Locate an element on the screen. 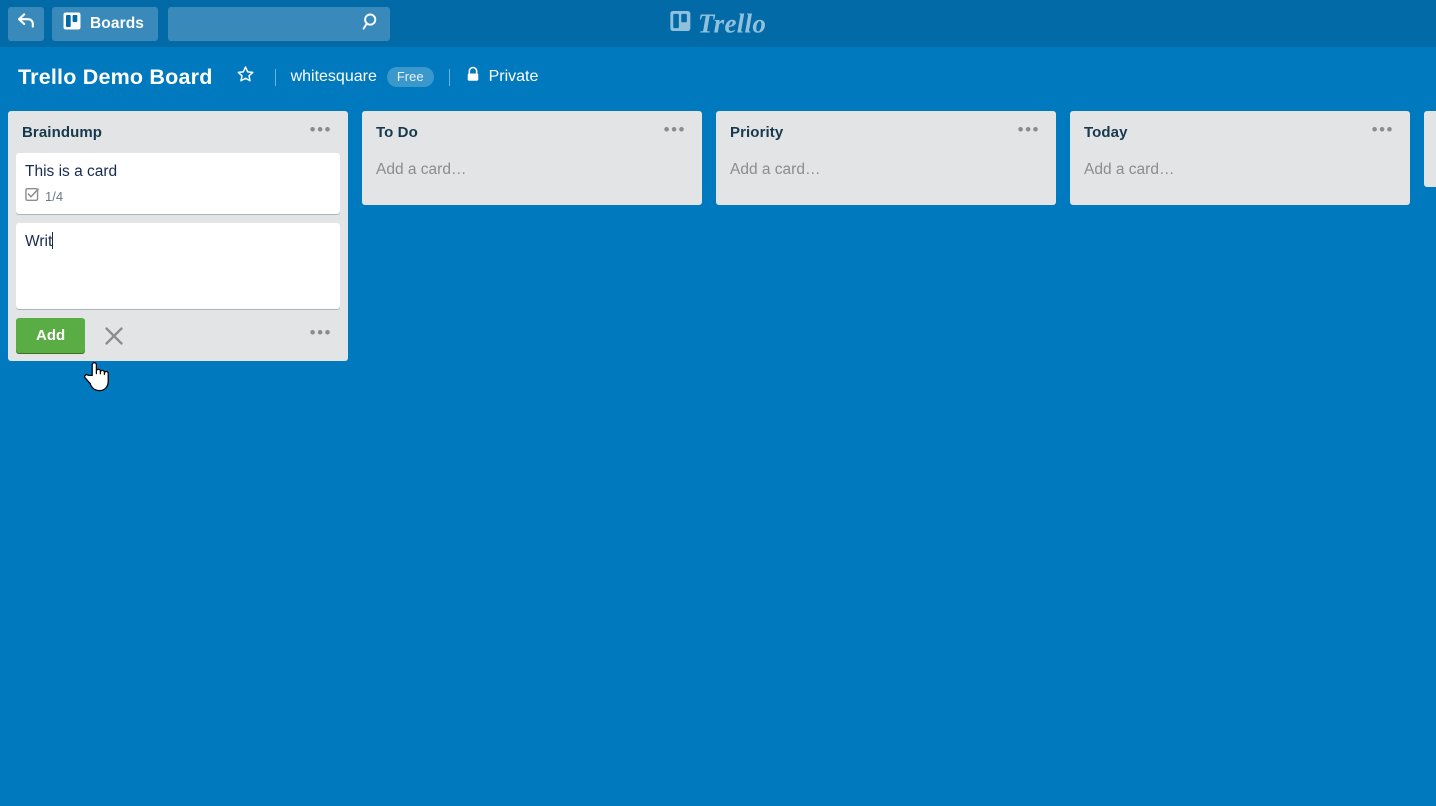 Image resolution: width=1436 pixels, height=806 pixels. list-partial-offscreen: ••• is located at coordinates (1430, 149).